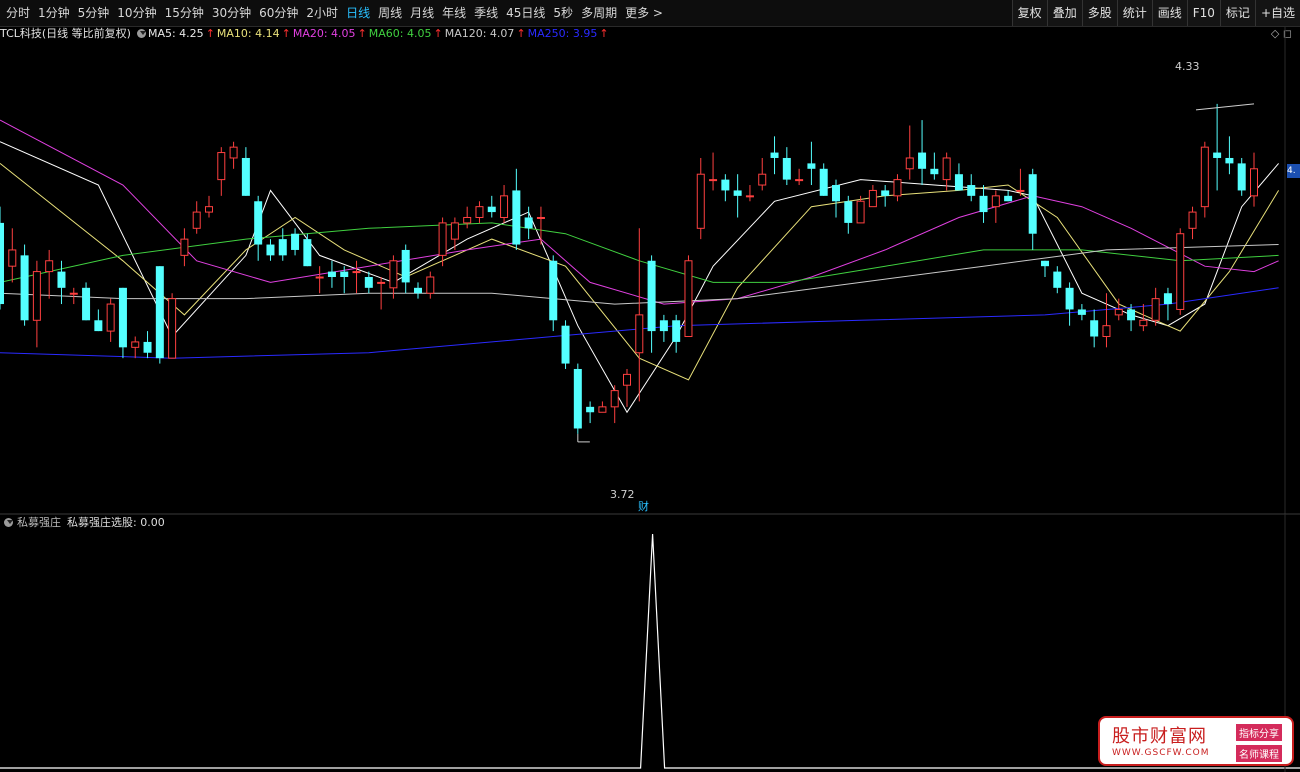 This screenshot has width=1300, height=772. I want to click on toolbar-button: 统计, so click(1134, 13).